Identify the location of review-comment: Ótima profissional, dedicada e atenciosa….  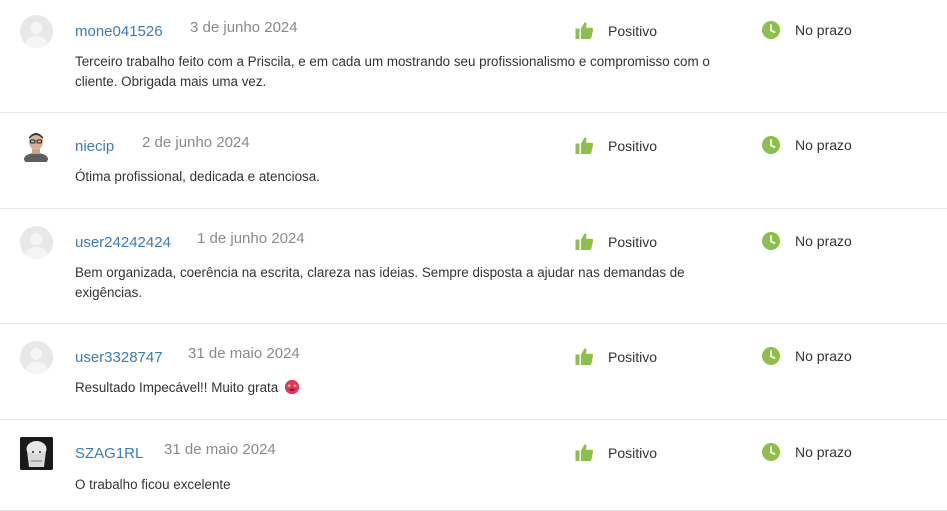
(197, 176).